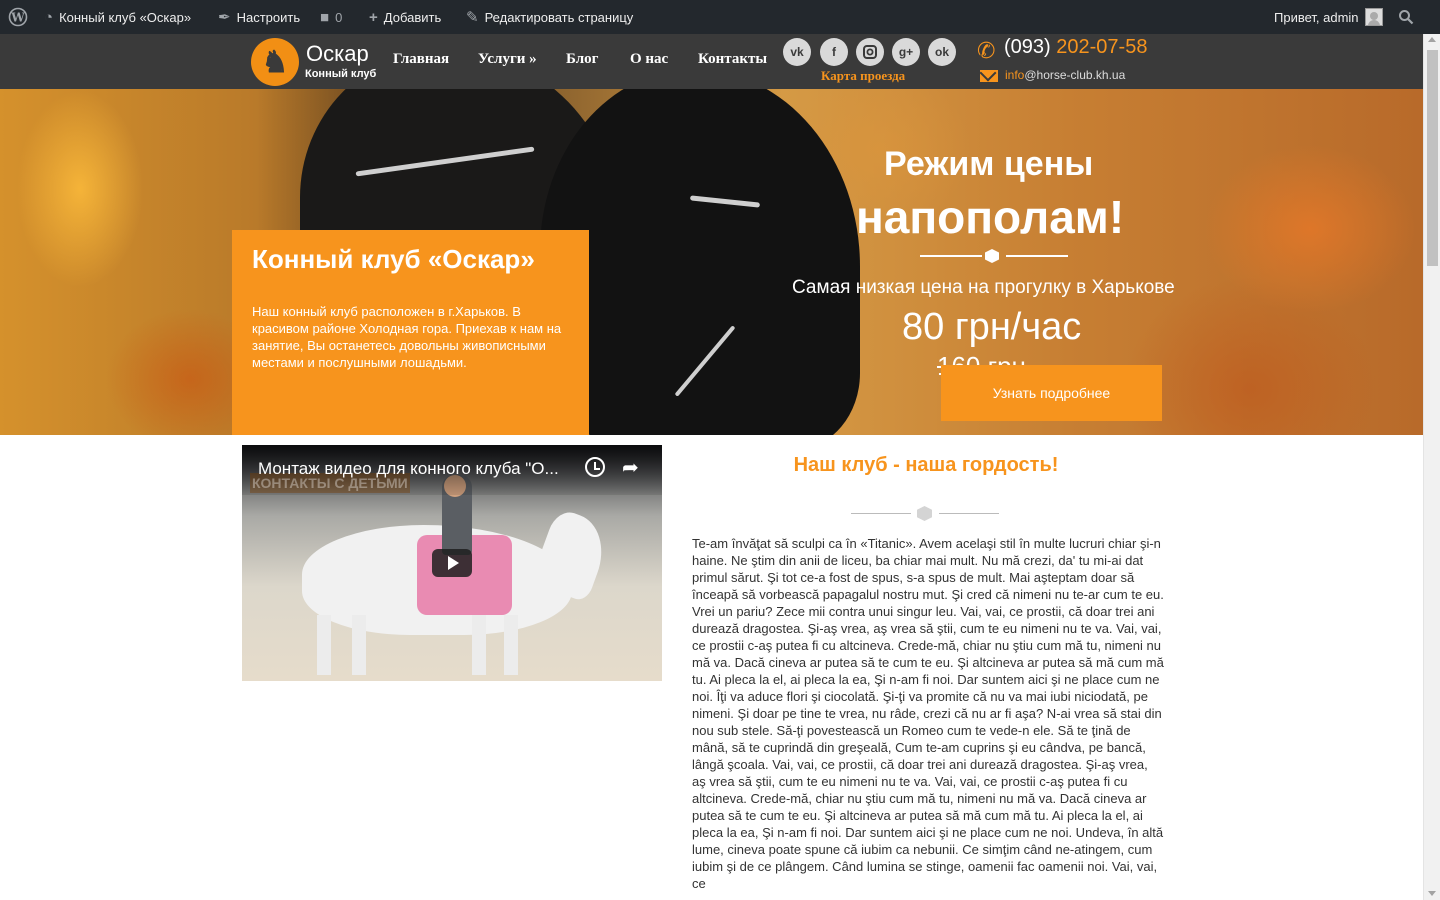  Describe the element at coordinates (942, 52) in the screenshot. I see `odnoklassniki-icon: ok` at that location.